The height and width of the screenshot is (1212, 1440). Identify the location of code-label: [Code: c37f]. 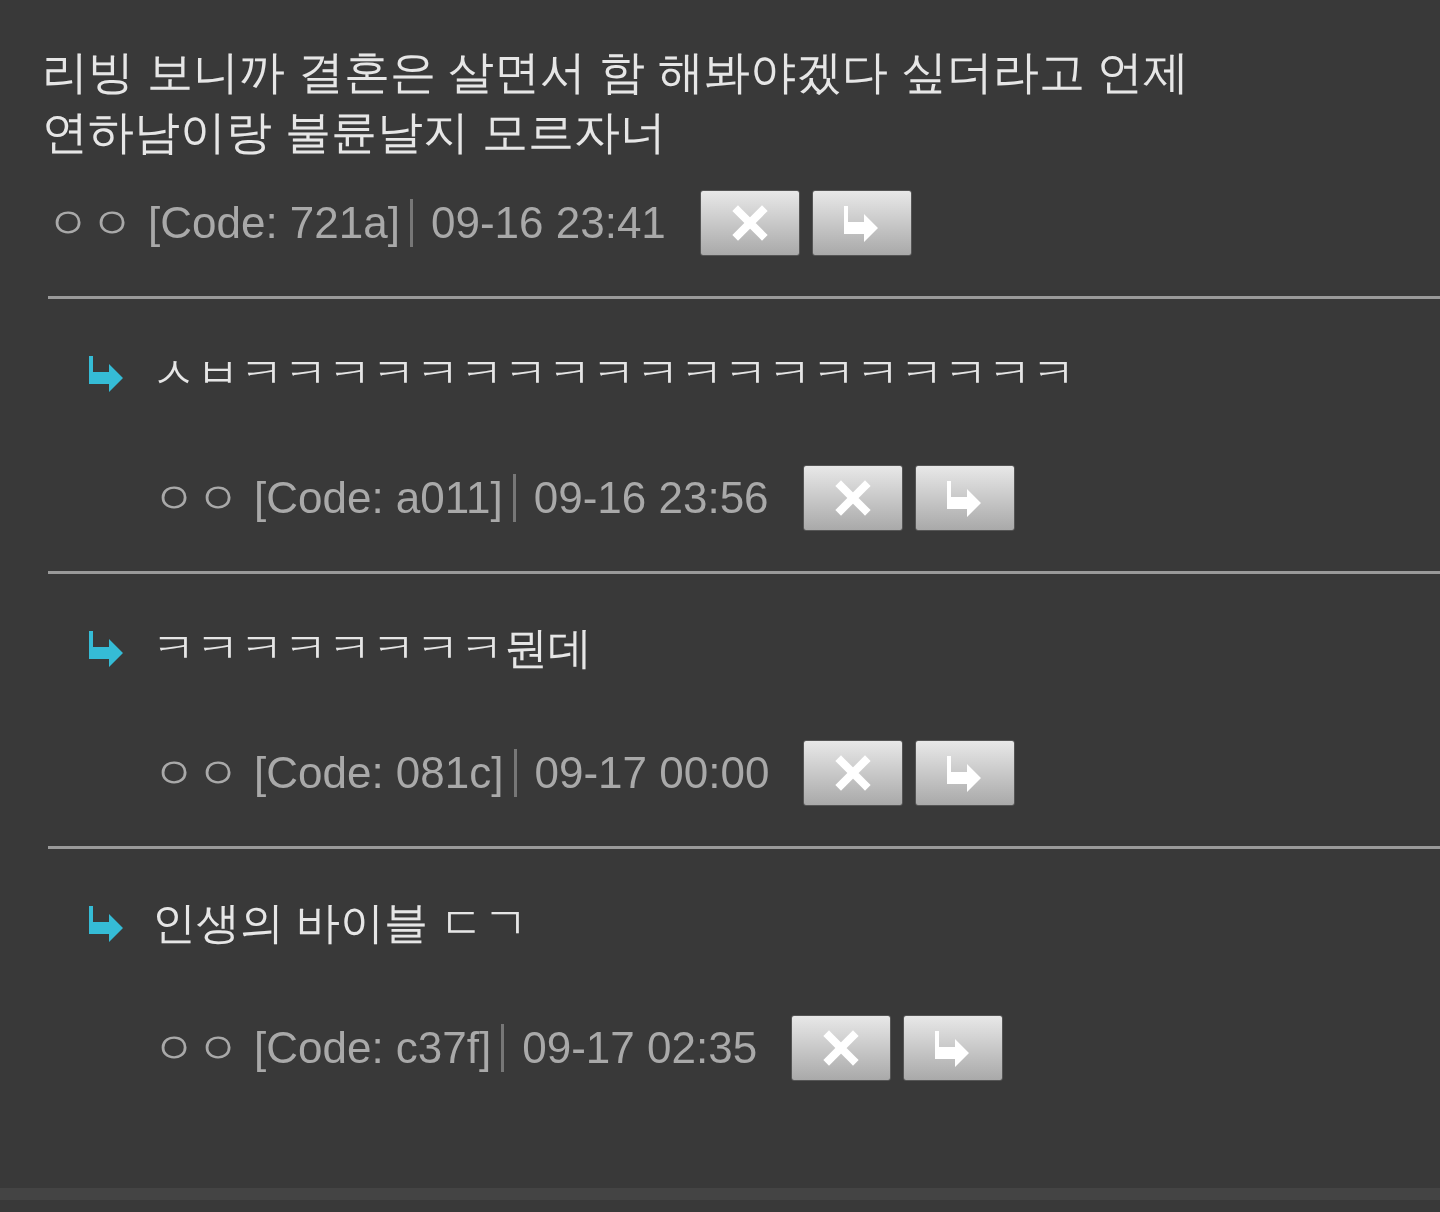
(373, 1048).